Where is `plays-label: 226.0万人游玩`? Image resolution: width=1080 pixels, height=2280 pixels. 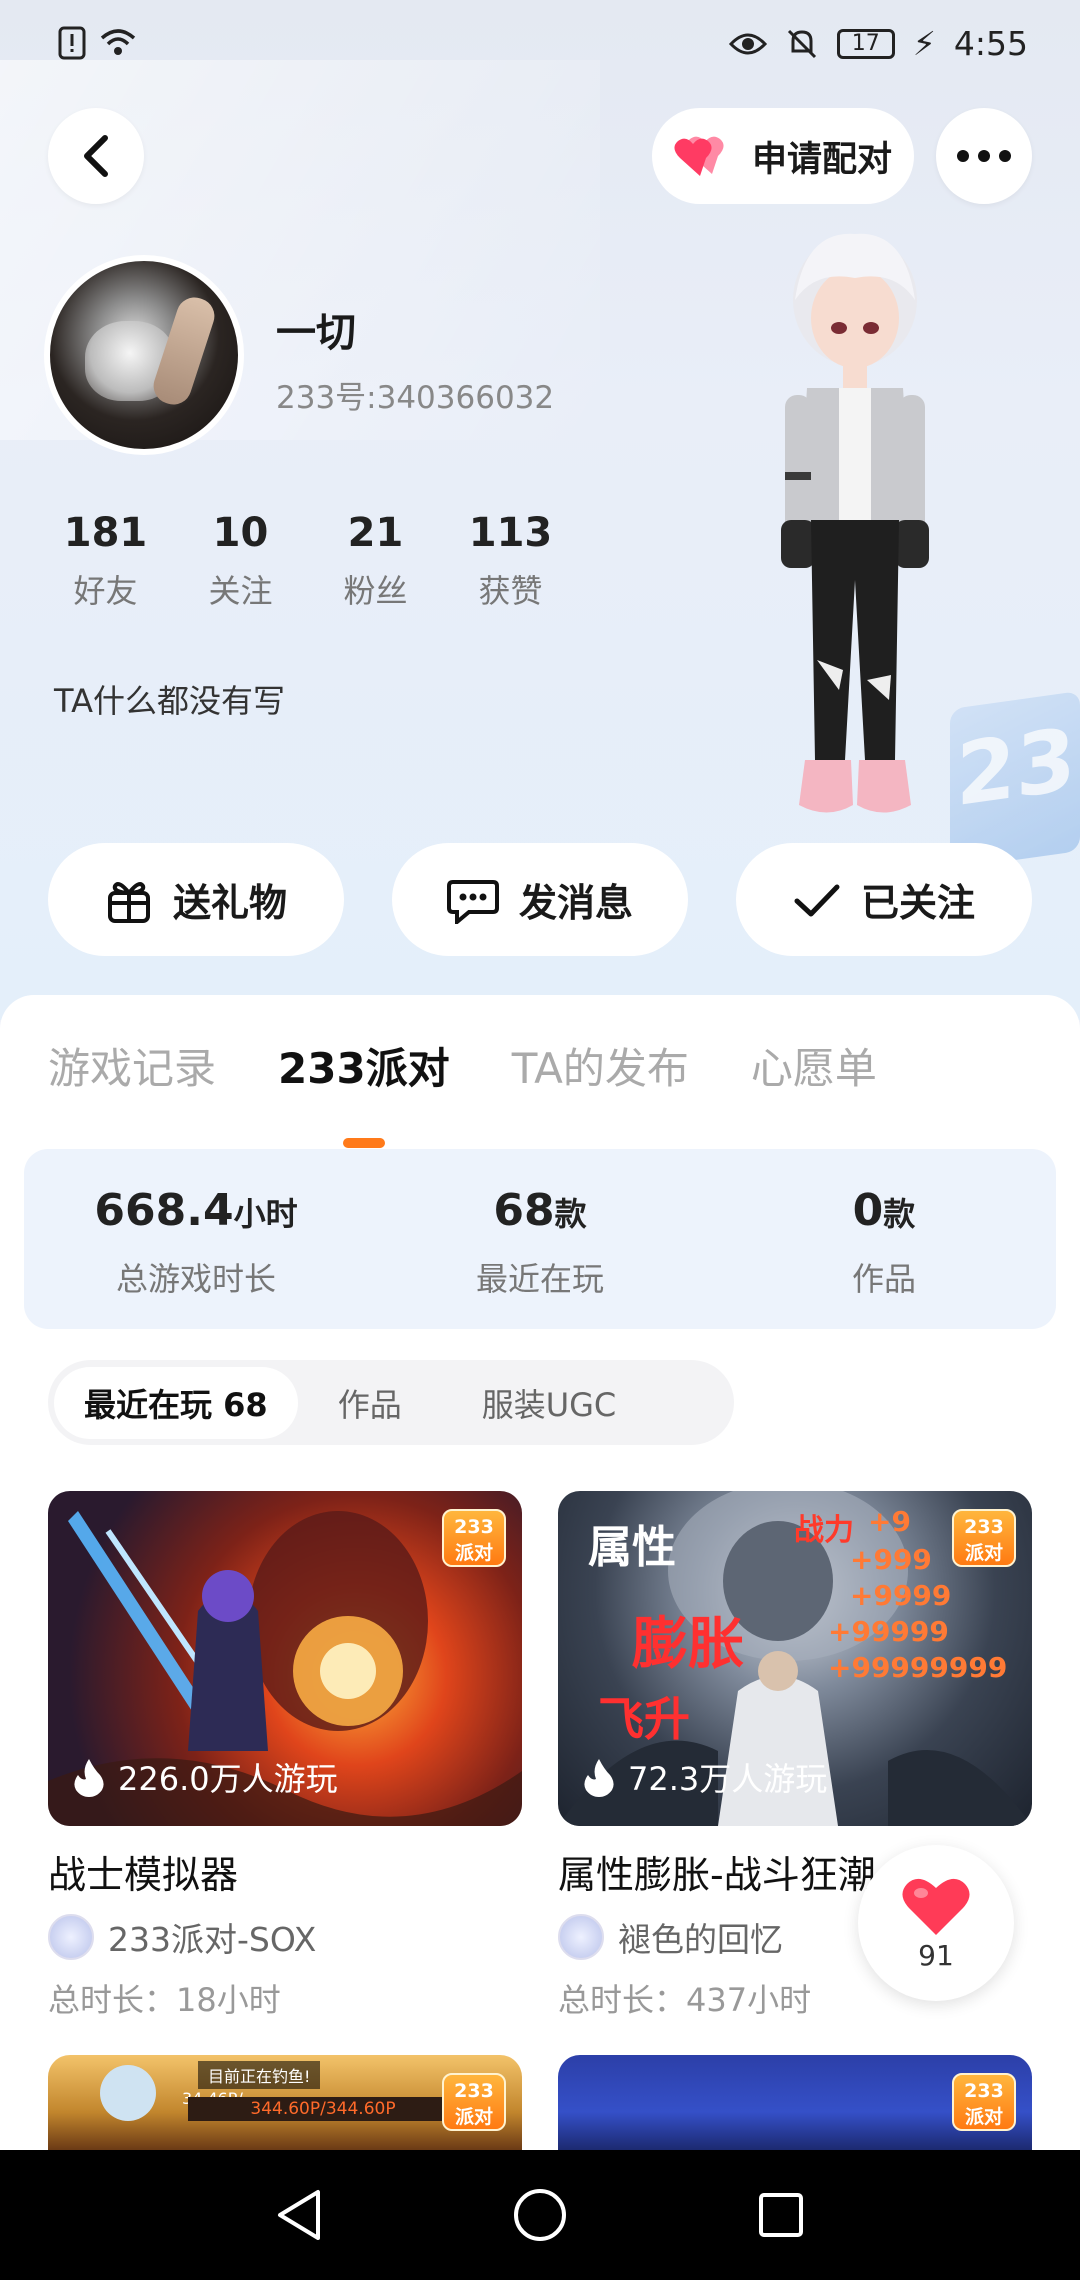
plays-label: 226.0万人游玩 is located at coordinates (228, 1779).